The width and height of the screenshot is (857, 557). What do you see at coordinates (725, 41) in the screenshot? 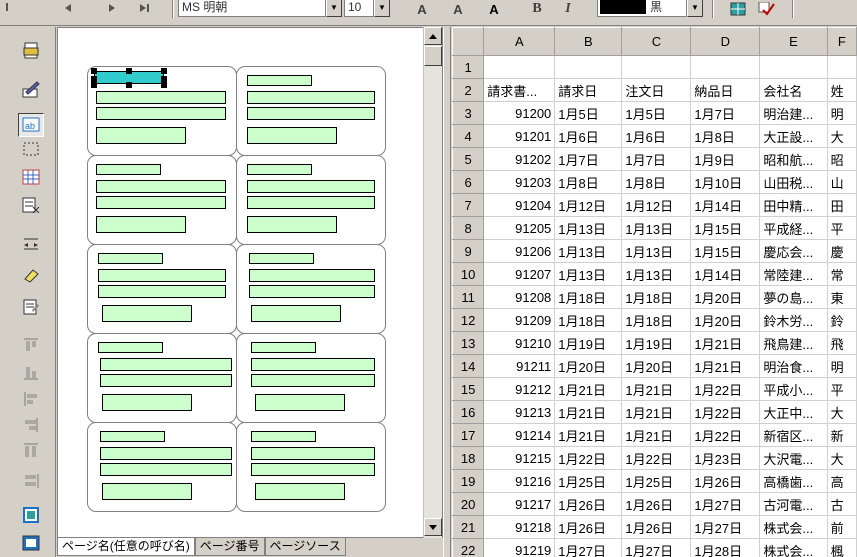
I see `column-header: D` at bounding box center [725, 41].